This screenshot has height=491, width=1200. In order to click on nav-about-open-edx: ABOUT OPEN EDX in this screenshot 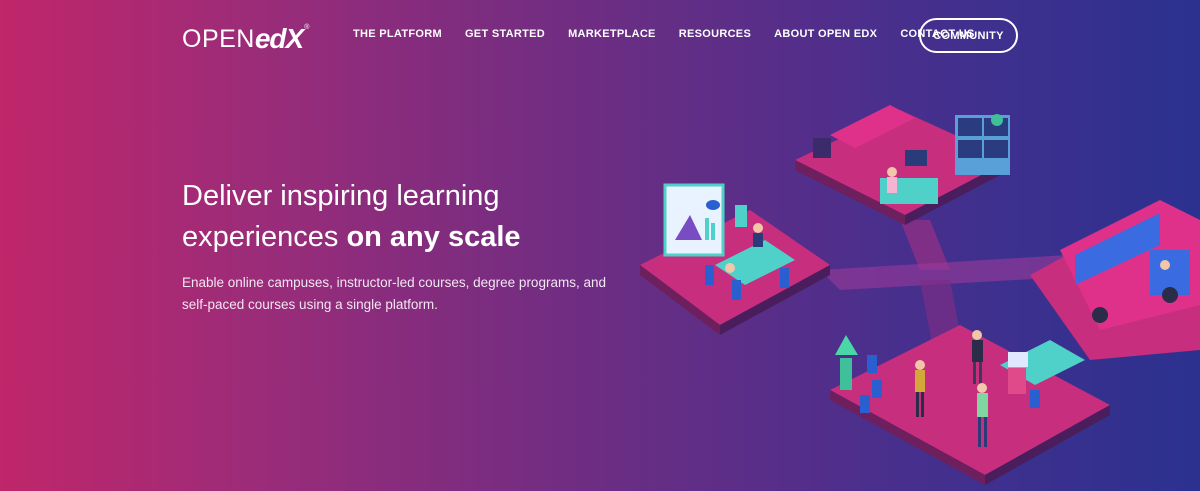, I will do `click(825, 34)`.